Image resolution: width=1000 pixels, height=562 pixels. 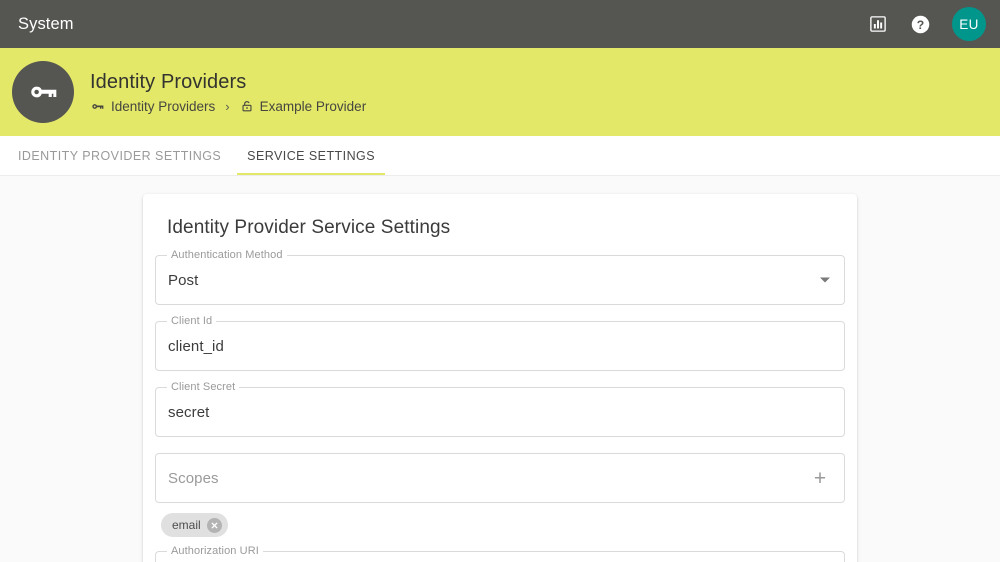 I want to click on authentication-method-select: Authentication Method Post, so click(x=500, y=277).